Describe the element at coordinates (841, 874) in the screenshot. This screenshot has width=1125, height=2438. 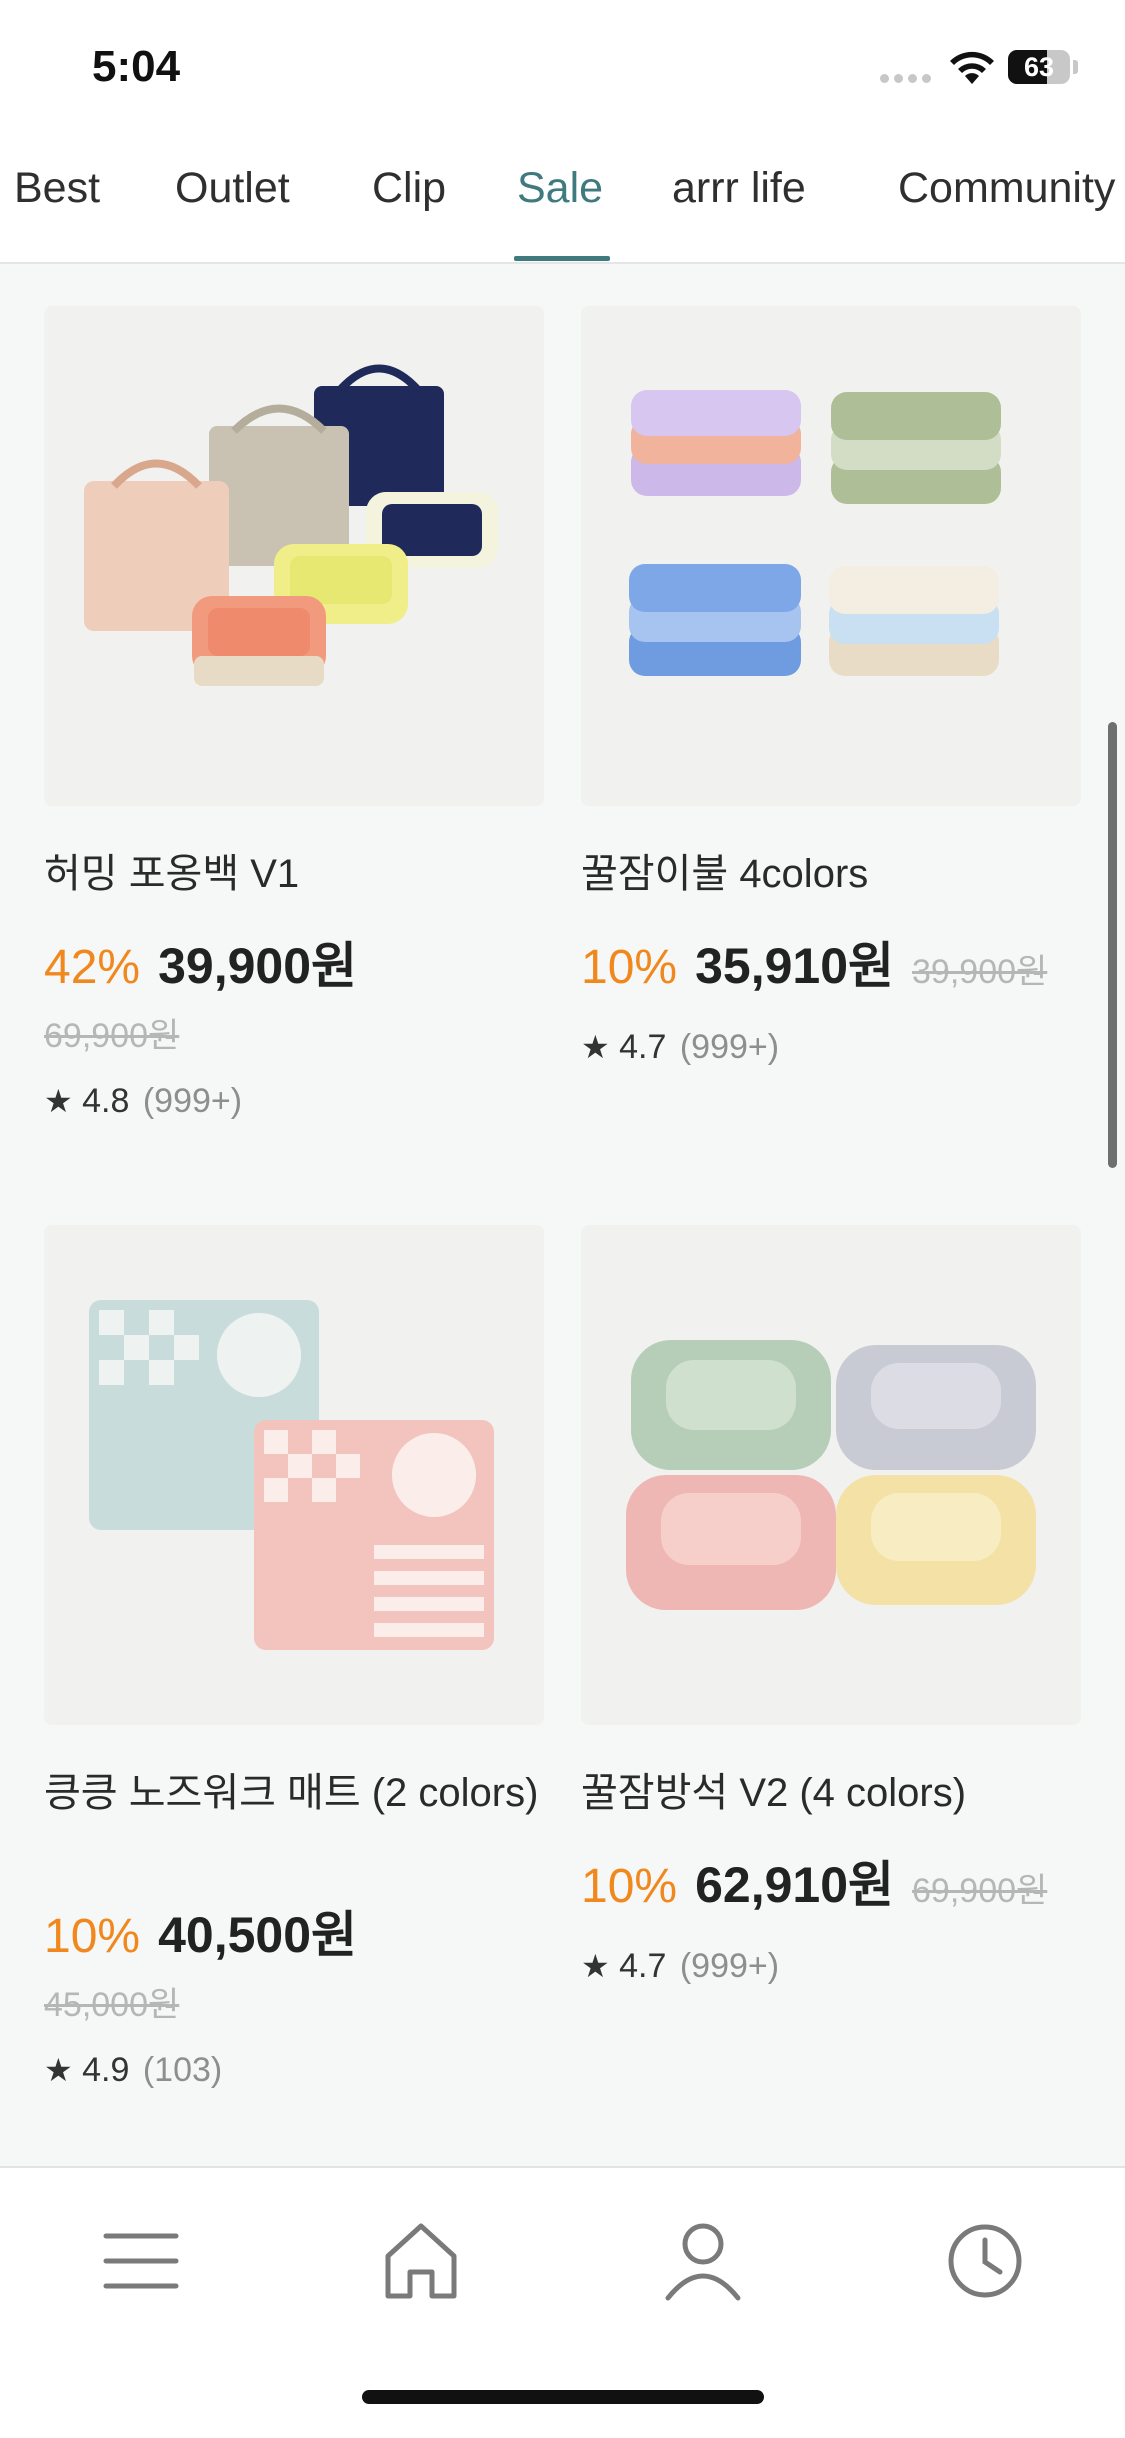
I see `product-name: 꿀잠이불 4colors` at that location.